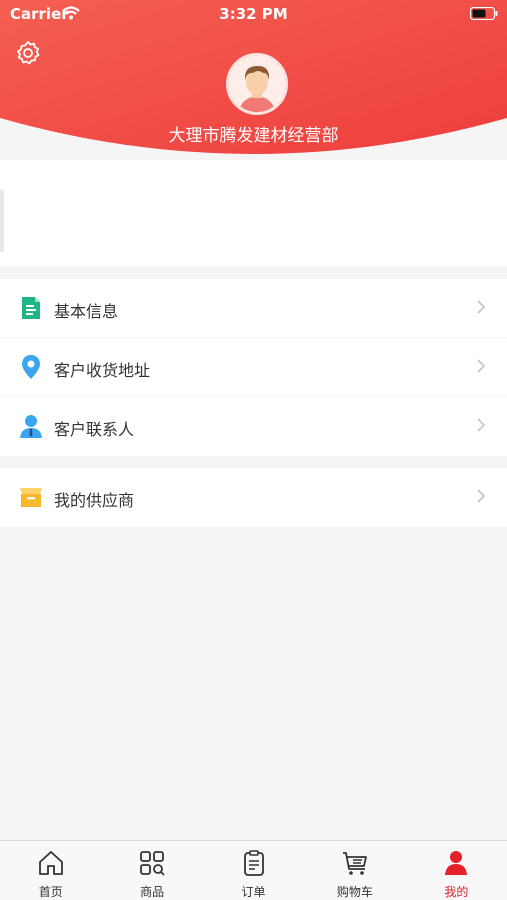 This screenshot has height=900, width=507. Describe the element at coordinates (50, 892) in the screenshot. I see `tab-label-home: 首页` at that location.